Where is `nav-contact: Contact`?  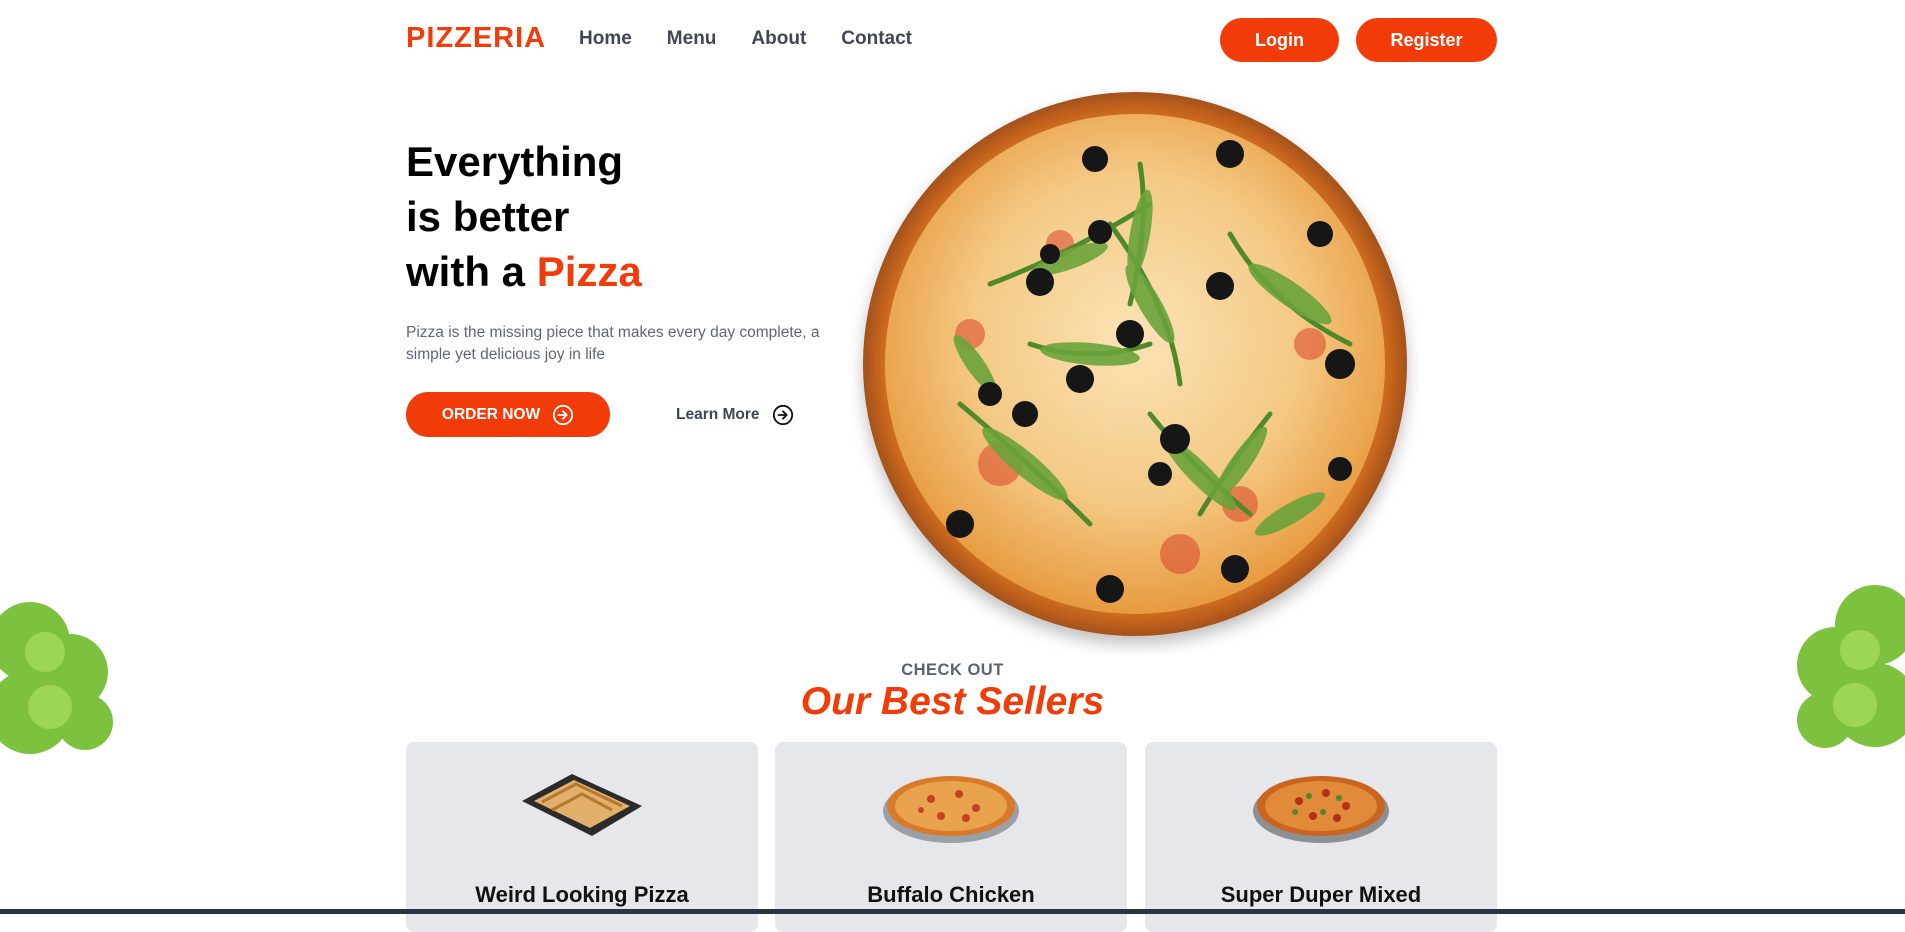
nav-contact: Contact is located at coordinates (876, 39).